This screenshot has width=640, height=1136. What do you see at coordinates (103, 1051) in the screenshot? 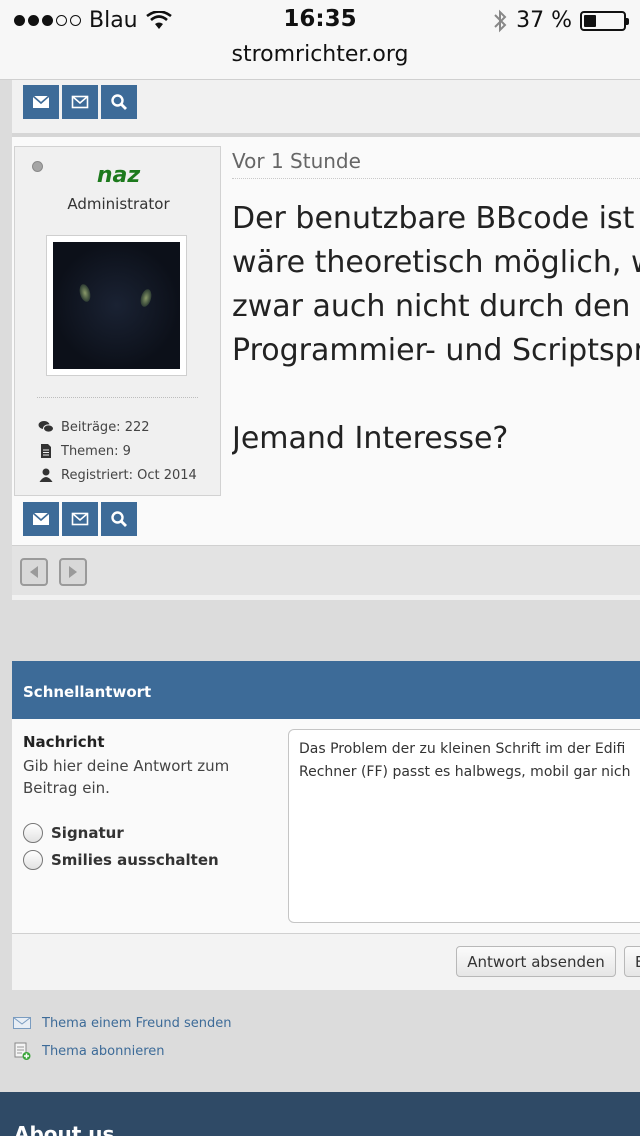
I see `subscribe-thread-label: Thema abonnieren` at bounding box center [103, 1051].